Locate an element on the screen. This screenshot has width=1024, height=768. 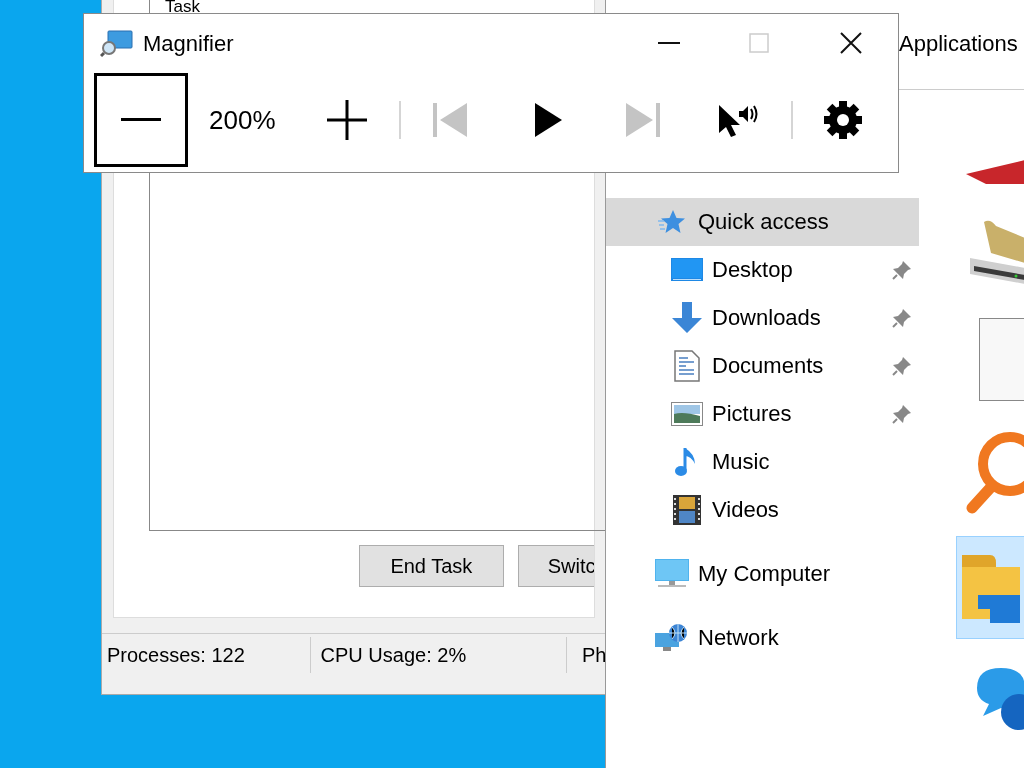
folder-icon is located at coordinates (990, 587).